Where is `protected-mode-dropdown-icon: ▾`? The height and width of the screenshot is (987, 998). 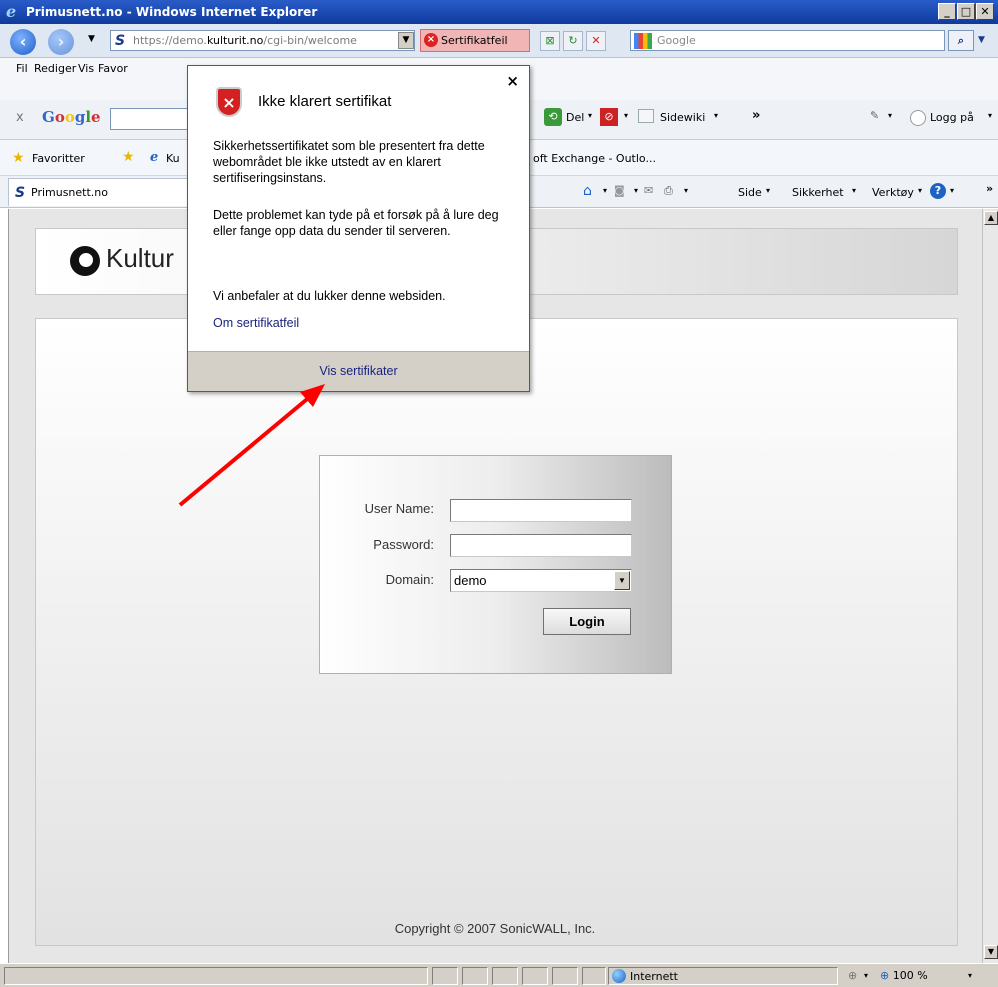 protected-mode-dropdown-icon: ▾ is located at coordinates (866, 975).